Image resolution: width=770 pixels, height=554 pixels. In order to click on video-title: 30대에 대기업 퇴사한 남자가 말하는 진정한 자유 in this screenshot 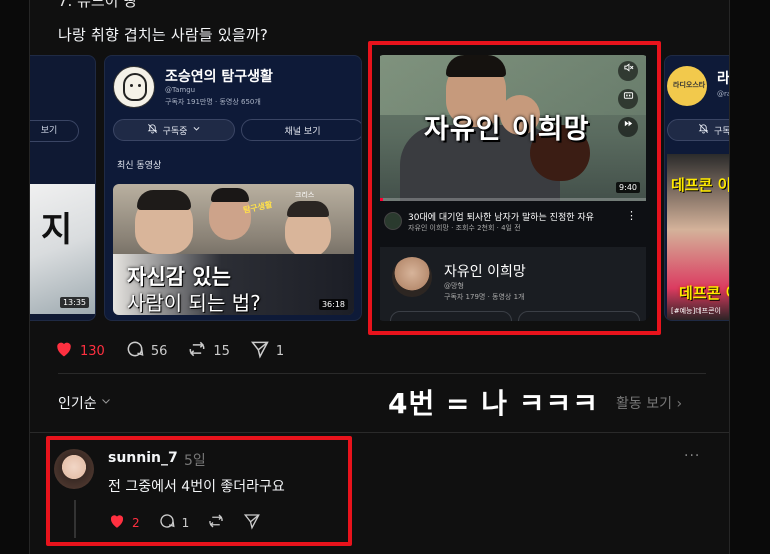, I will do `click(501, 216)`.